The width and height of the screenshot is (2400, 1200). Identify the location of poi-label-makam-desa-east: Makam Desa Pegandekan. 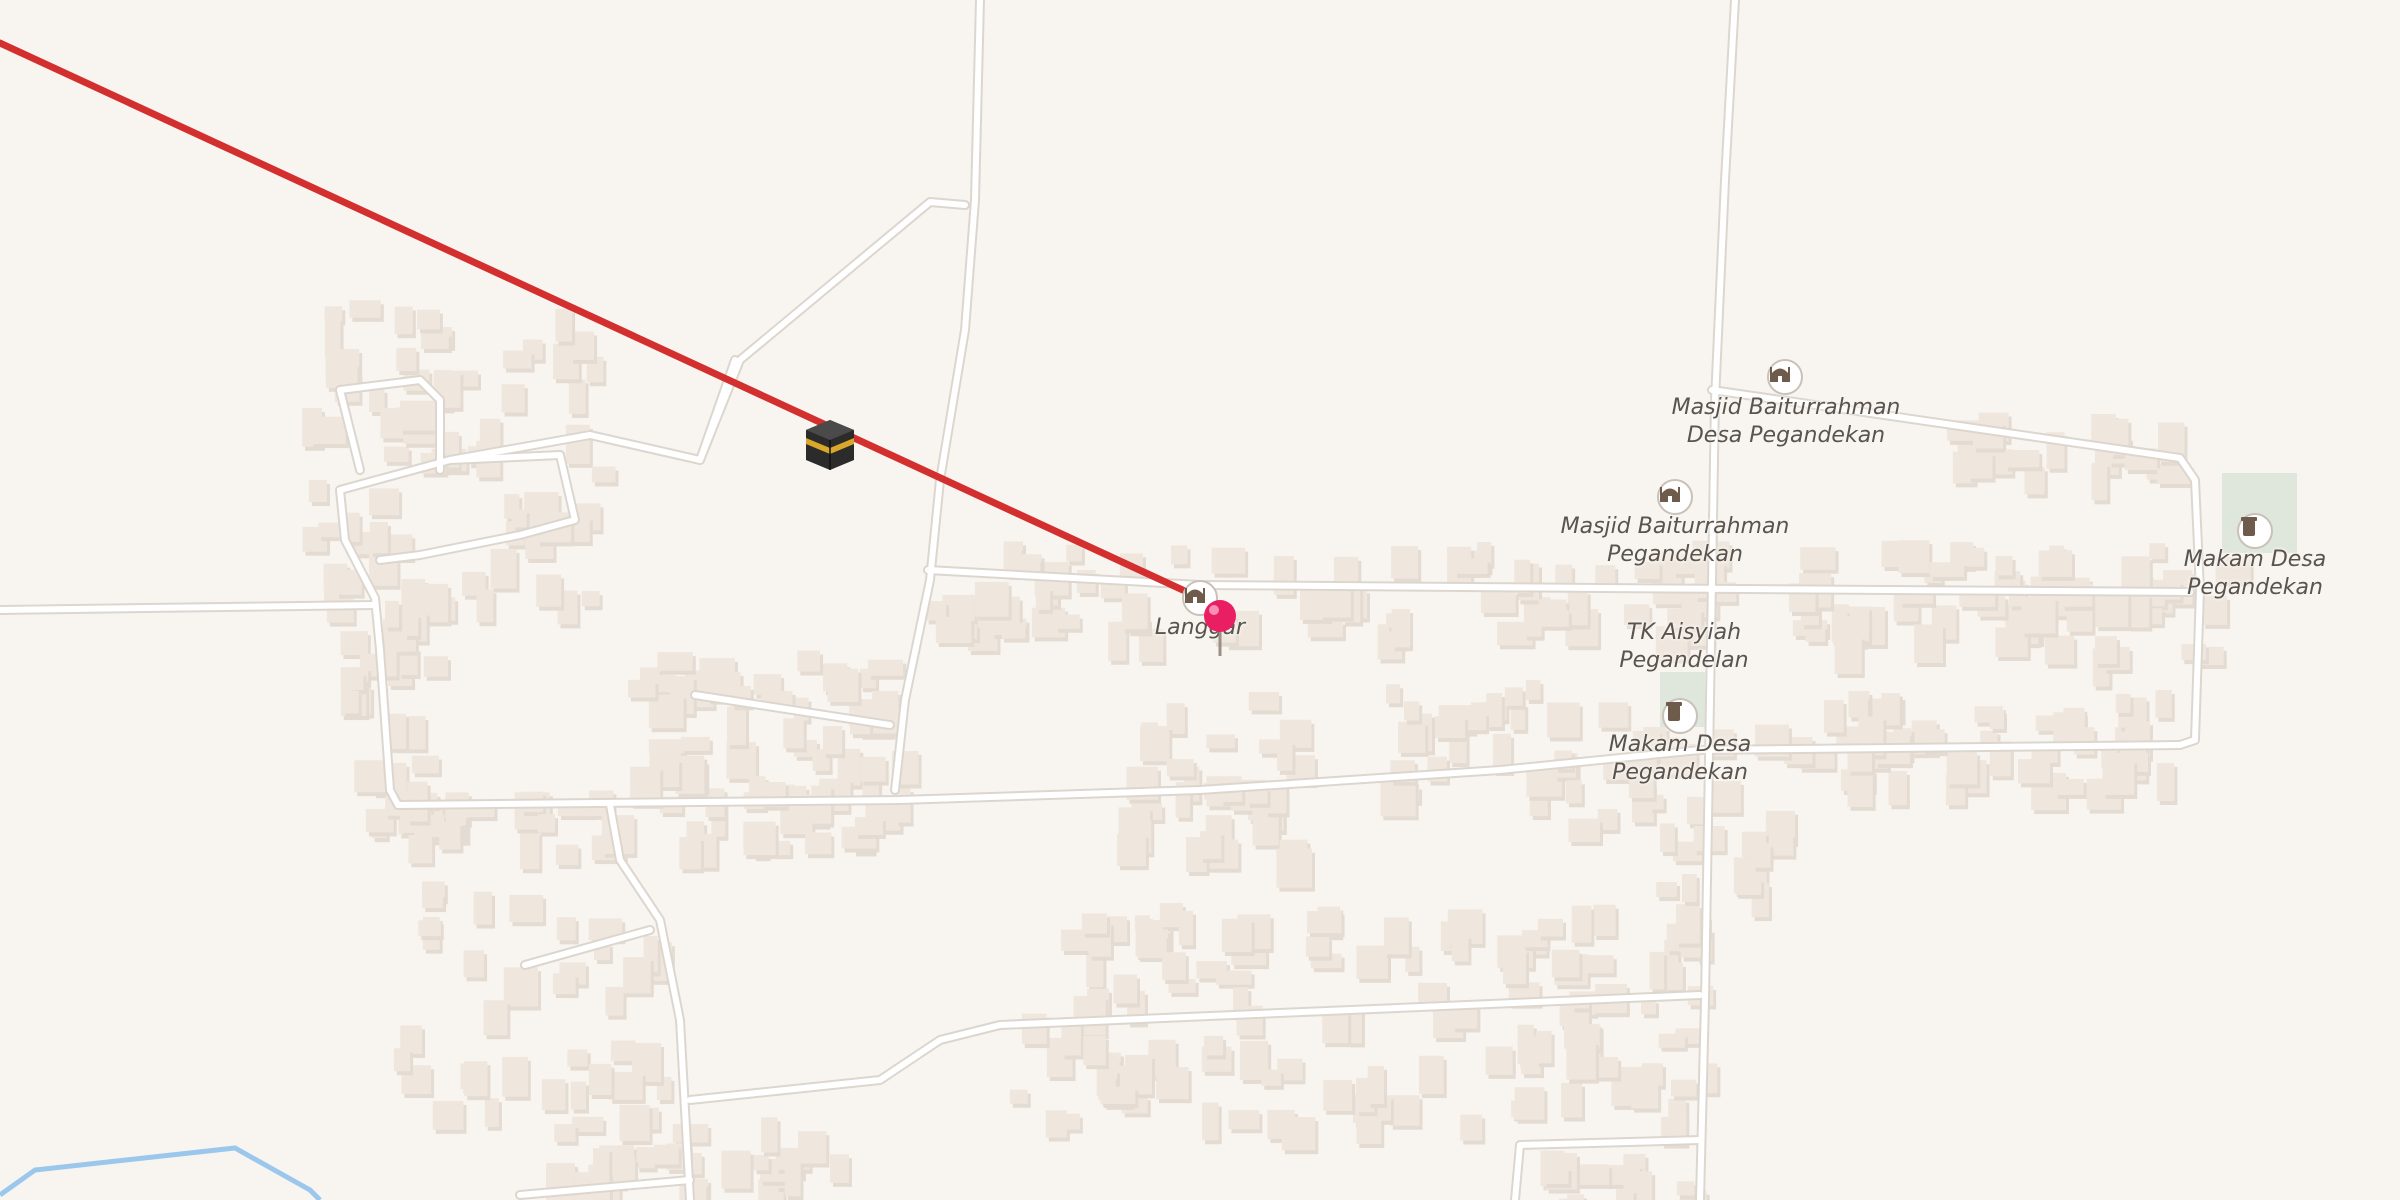
(2255, 574).